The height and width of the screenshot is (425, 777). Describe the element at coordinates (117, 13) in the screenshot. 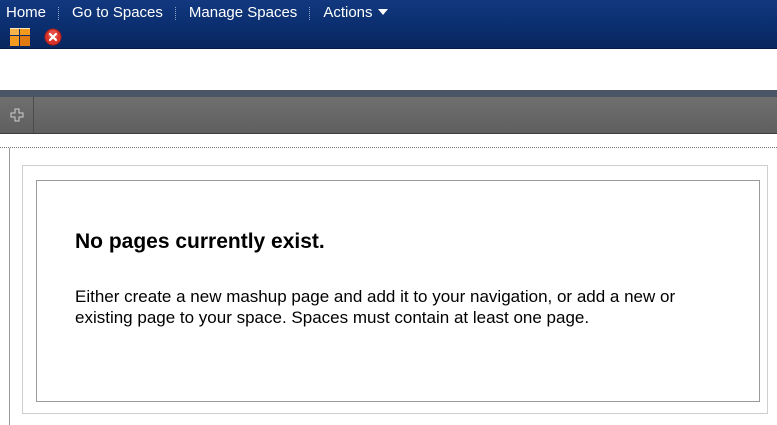

I see `nav-go-to-spaces: Go to Spaces` at that location.